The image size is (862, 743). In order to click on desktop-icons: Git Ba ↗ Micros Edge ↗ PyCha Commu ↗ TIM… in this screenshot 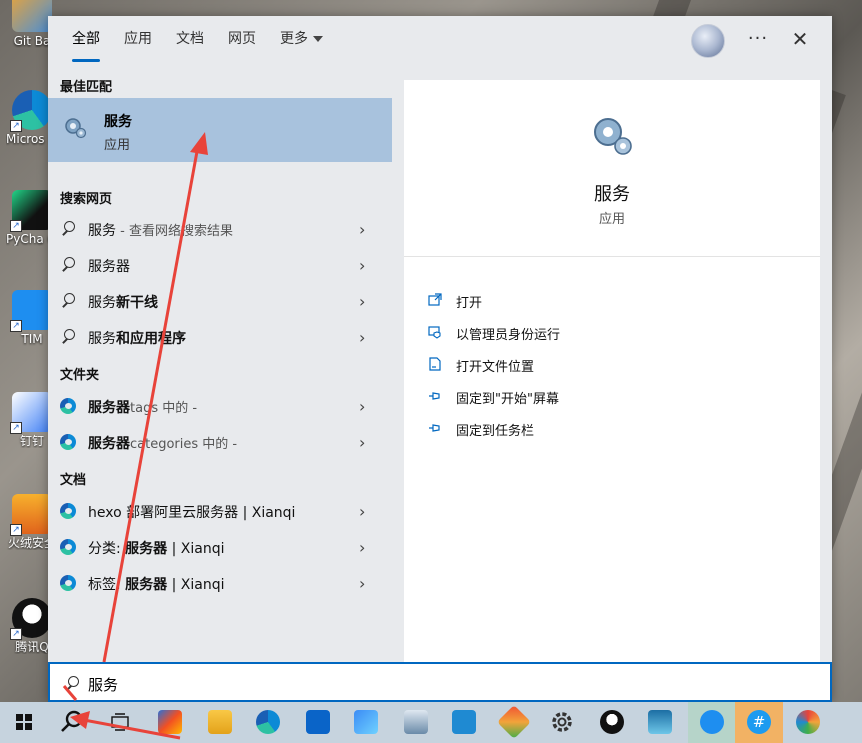, I will do `click(29, 350)`.